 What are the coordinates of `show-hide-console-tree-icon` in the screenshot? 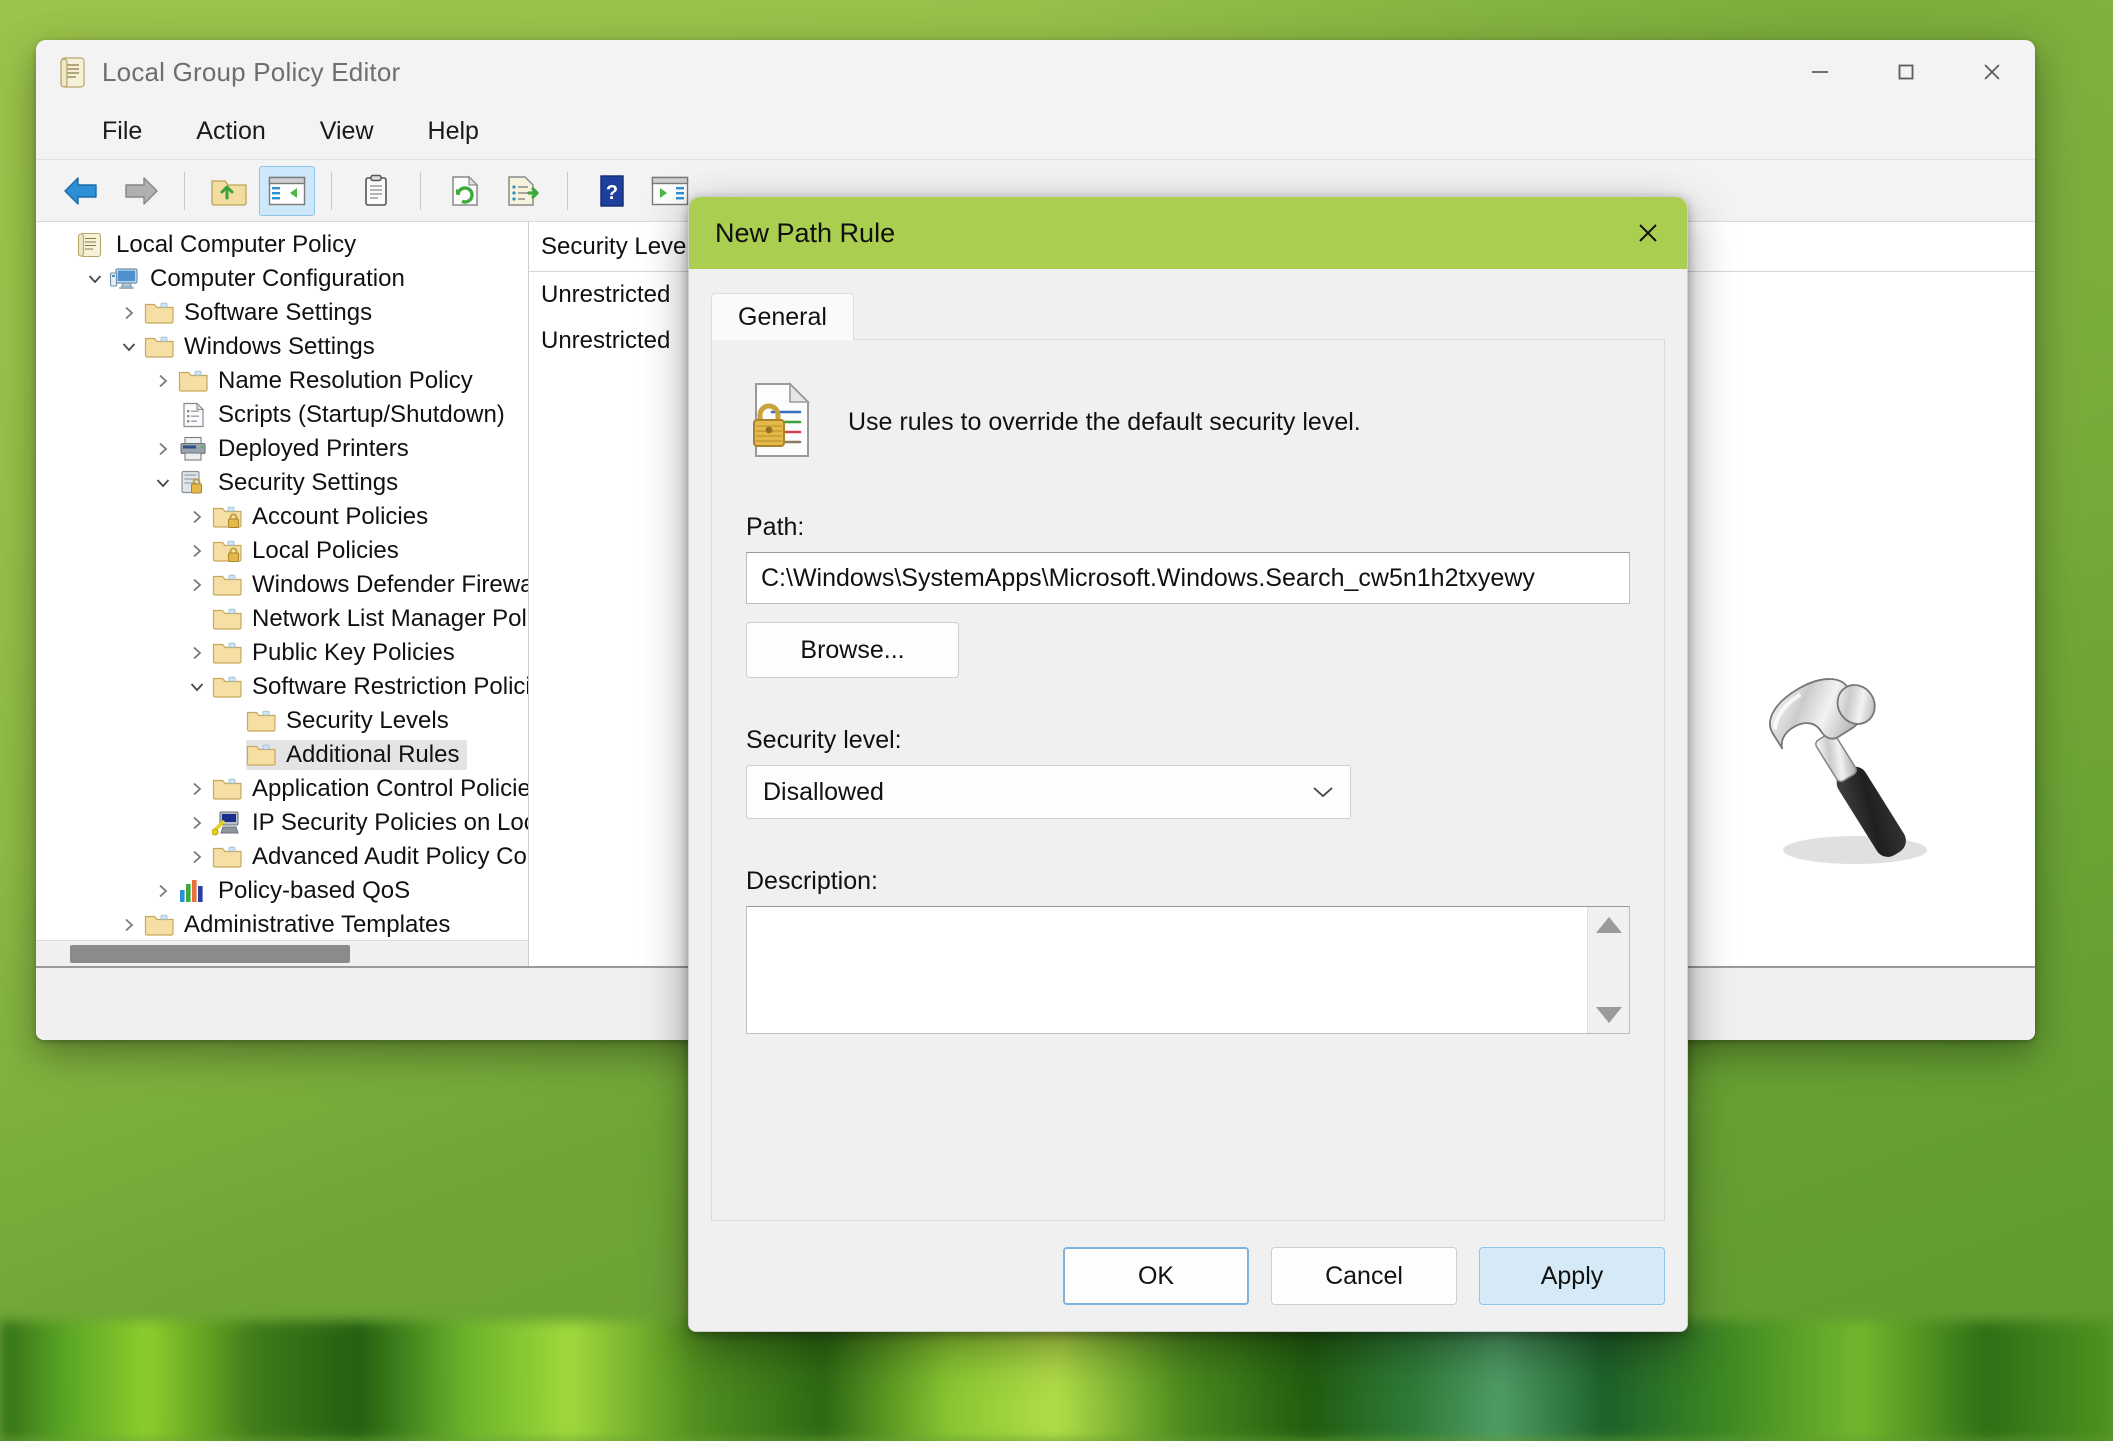 It's located at (287, 190).